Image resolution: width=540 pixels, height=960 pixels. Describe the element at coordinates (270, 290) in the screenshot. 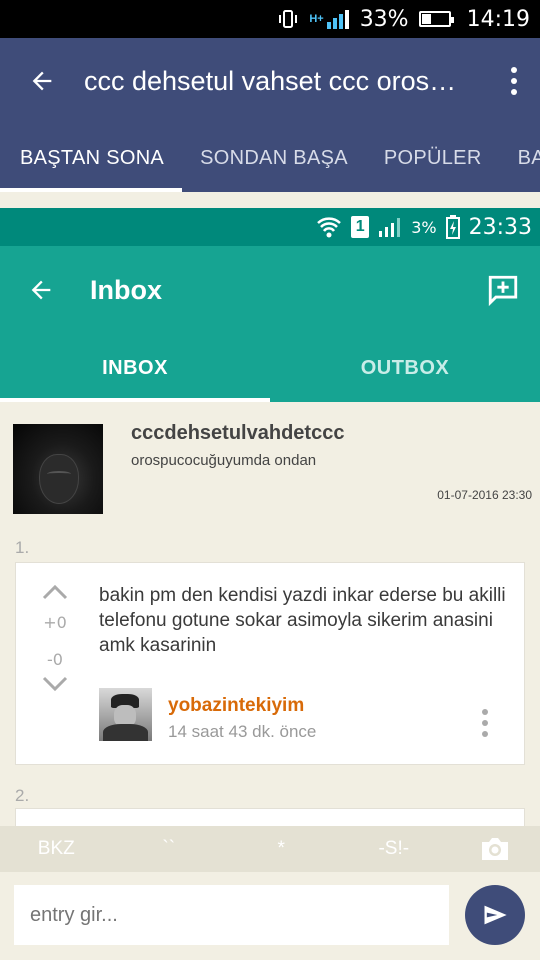

I see `inbox-app-bar: Inbox` at that location.